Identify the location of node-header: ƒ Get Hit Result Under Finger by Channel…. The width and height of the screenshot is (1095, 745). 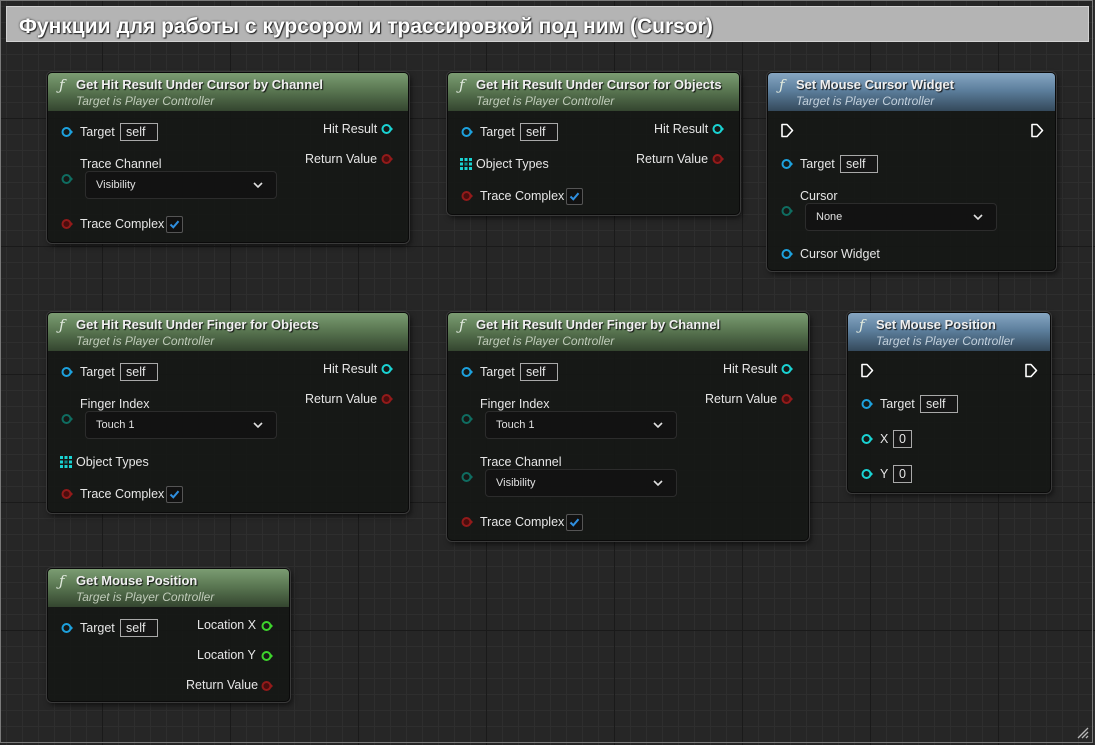
(628, 332).